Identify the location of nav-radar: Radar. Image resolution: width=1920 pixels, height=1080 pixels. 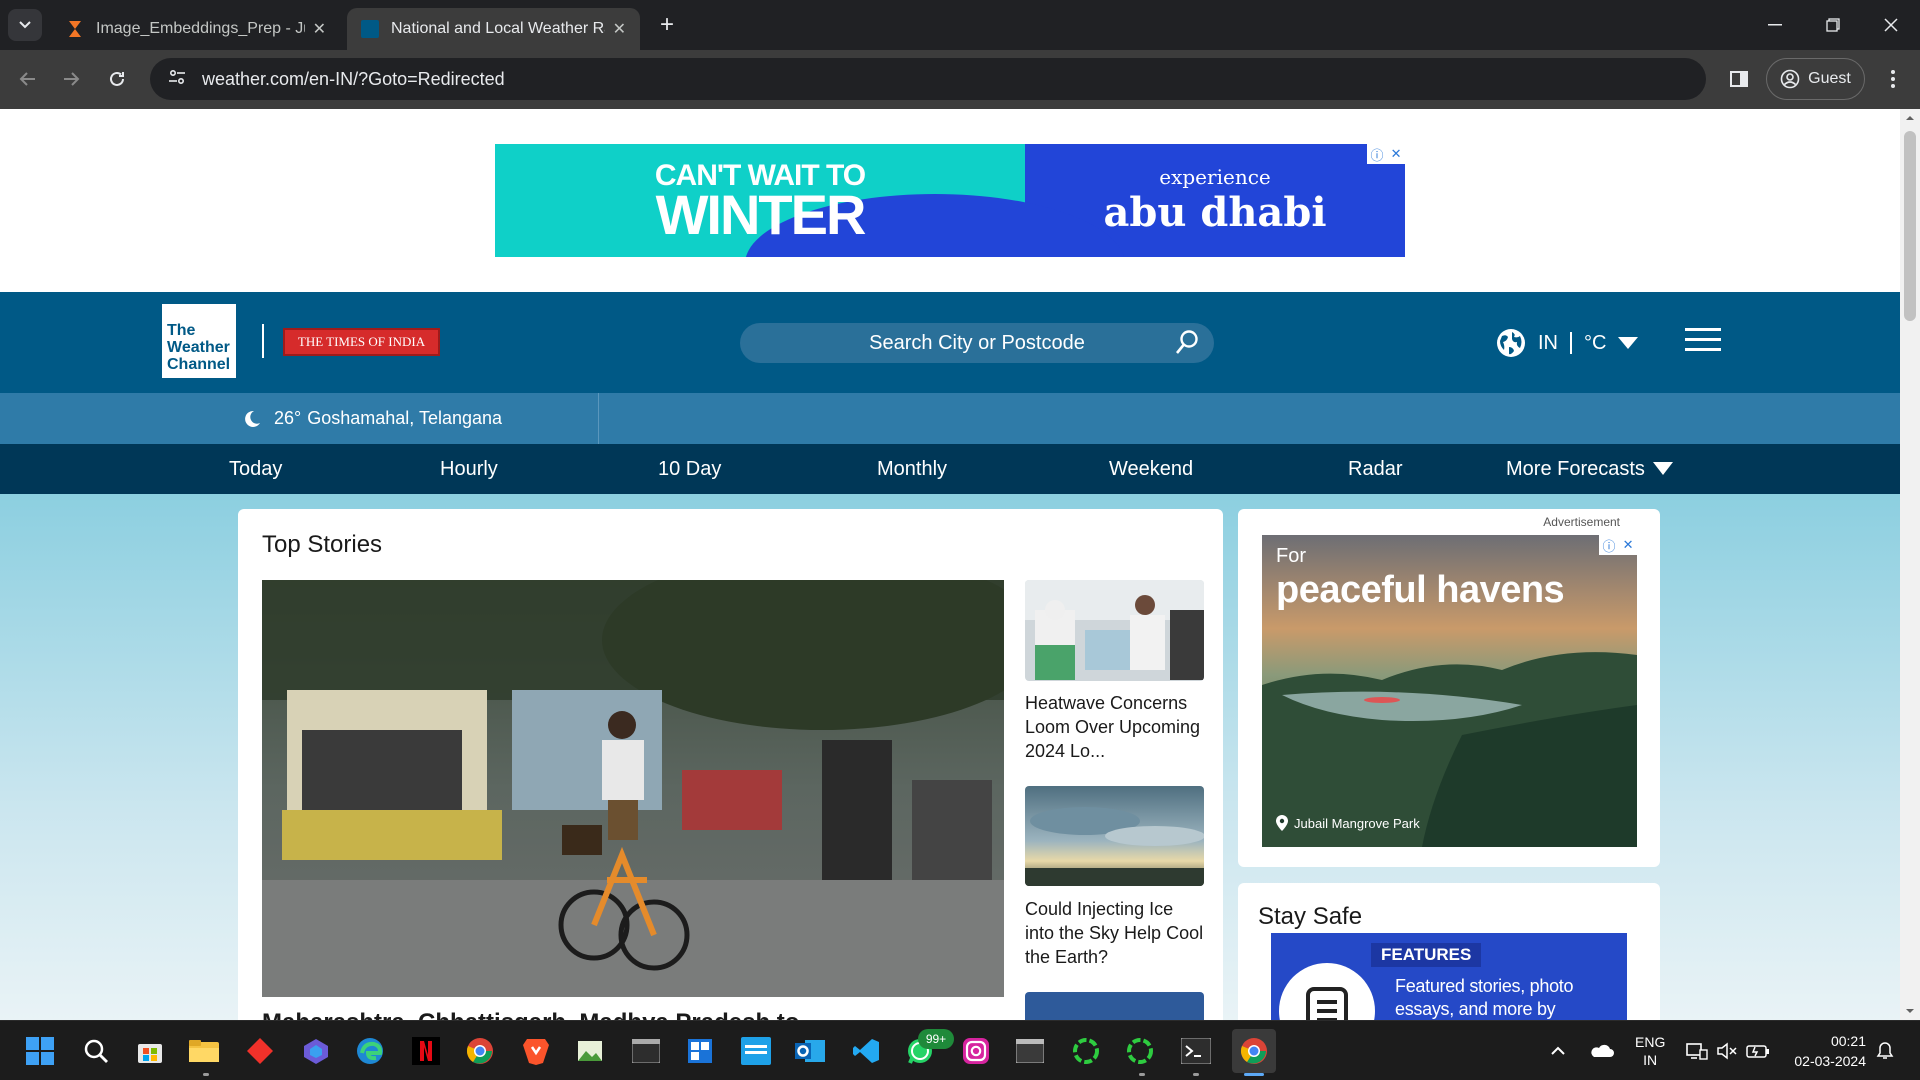
(1375, 469).